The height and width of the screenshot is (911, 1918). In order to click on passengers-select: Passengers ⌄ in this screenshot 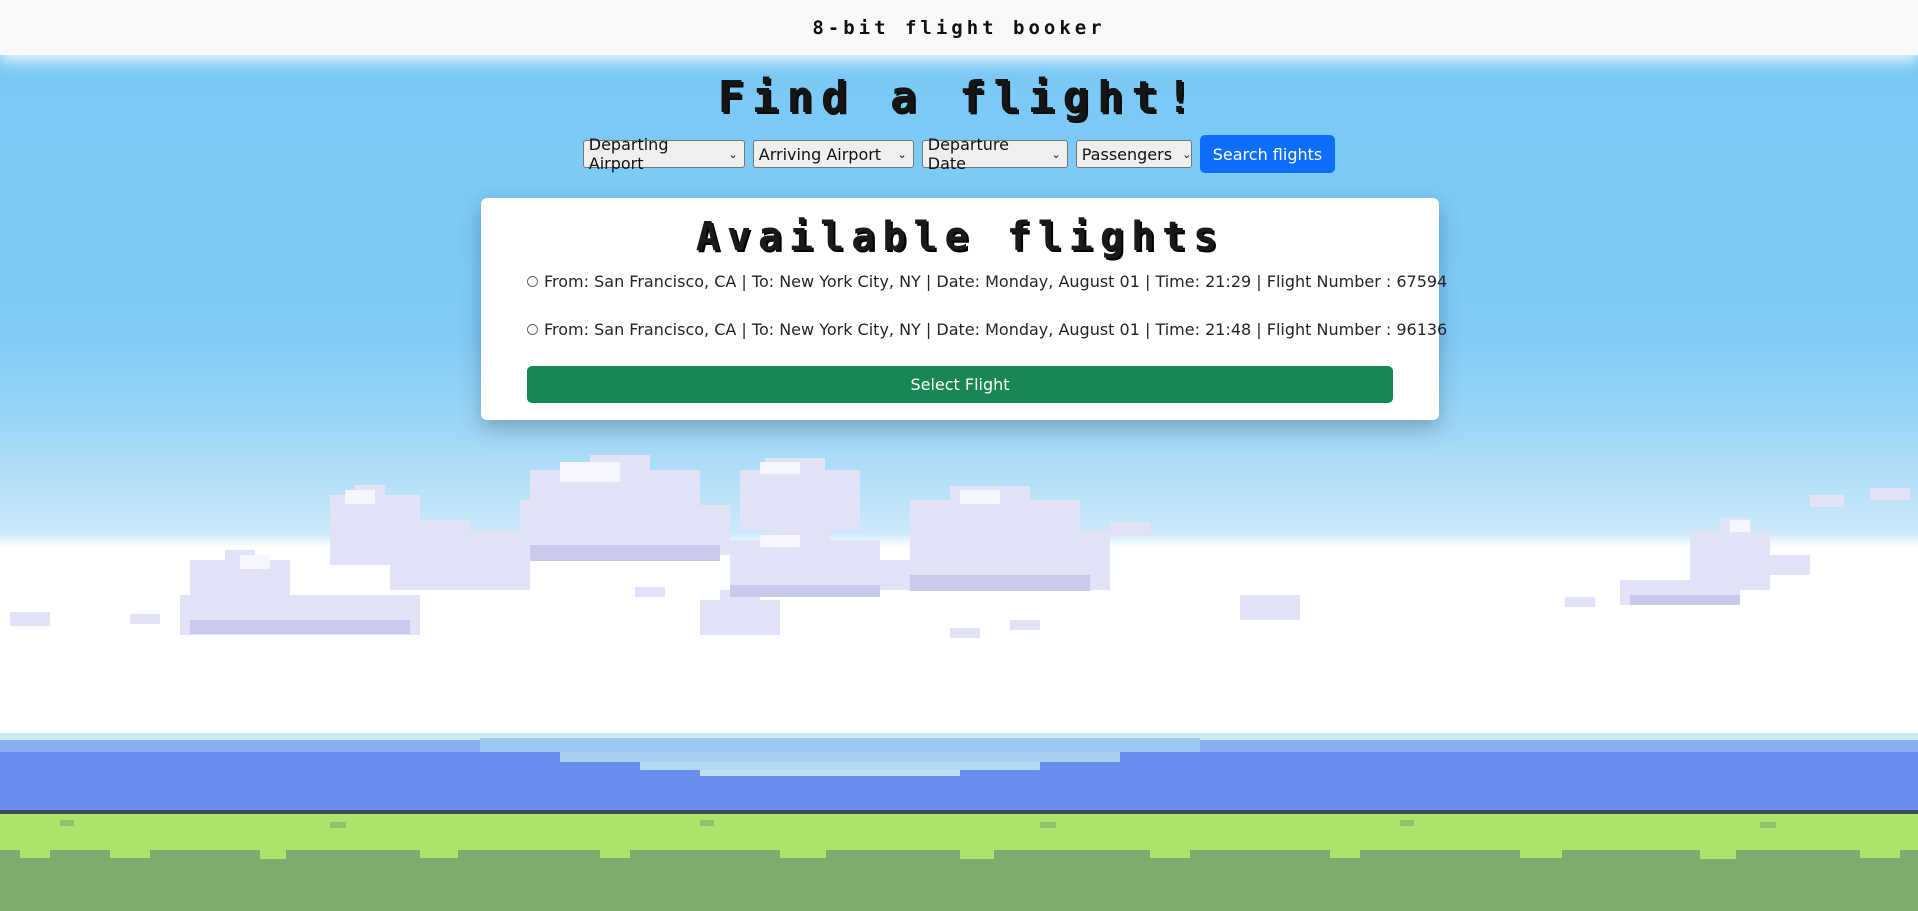, I will do `click(1133, 154)`.